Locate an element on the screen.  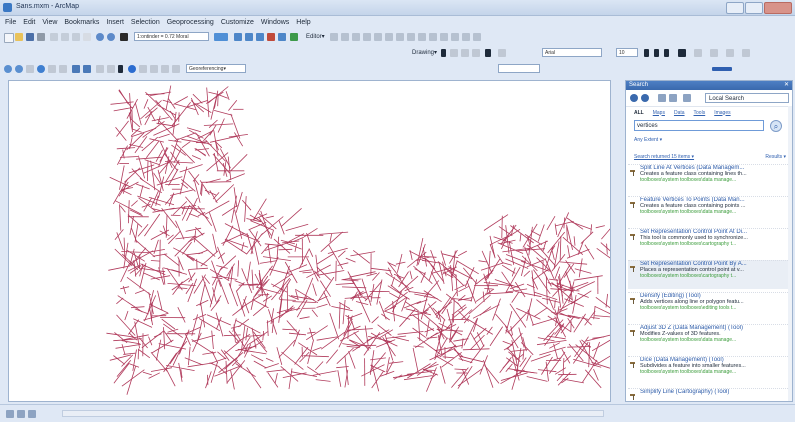
fixed-zoom-in-icon is located at coordinates (52, 69).